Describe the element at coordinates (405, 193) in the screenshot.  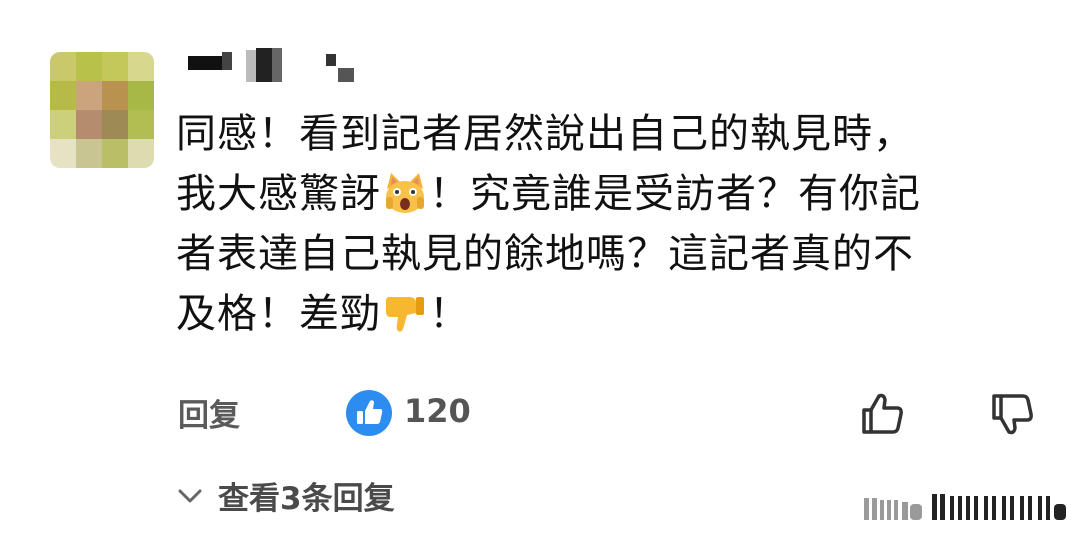
I see `scream-cat-emoji` at that location.